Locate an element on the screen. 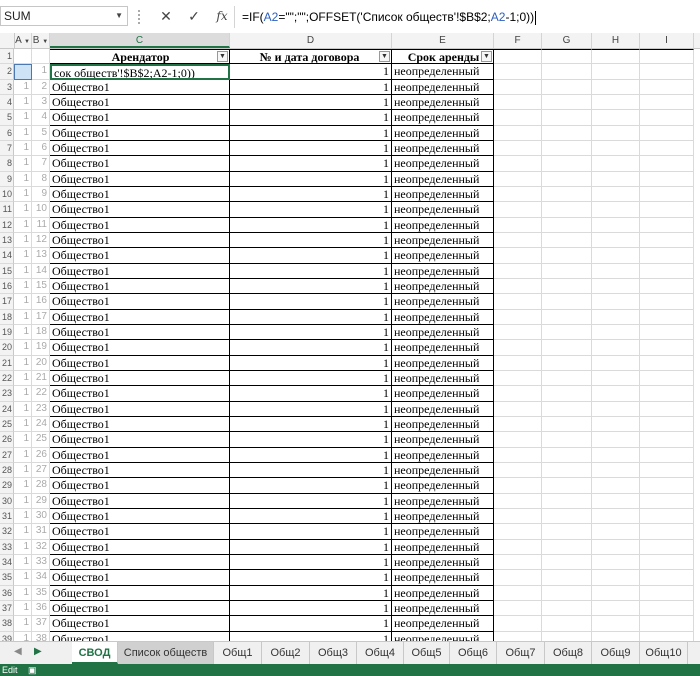 Image resolution: width=700 pixels, height=676 pixels. row-header: 21 is located at coordinates (7, 363).